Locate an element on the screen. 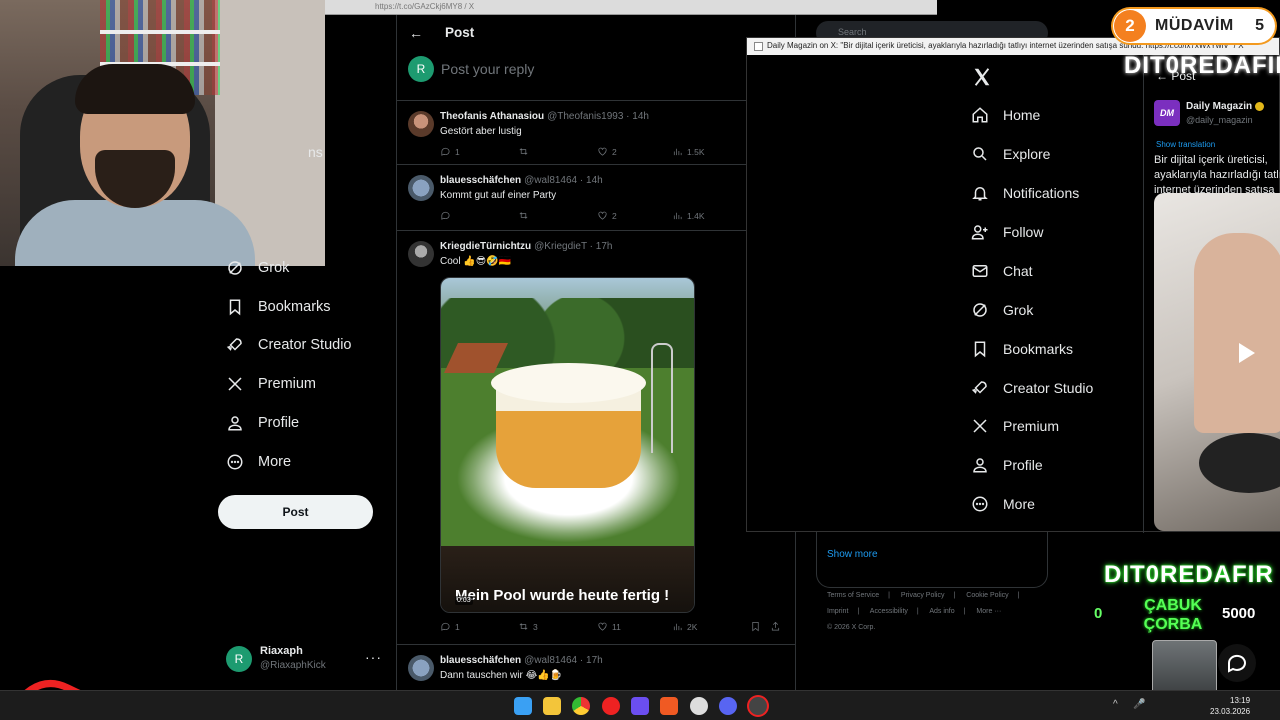 This screenshot has height=720, width=1280. nav-item-explore: Explore is located at coordinates (1010, 154).